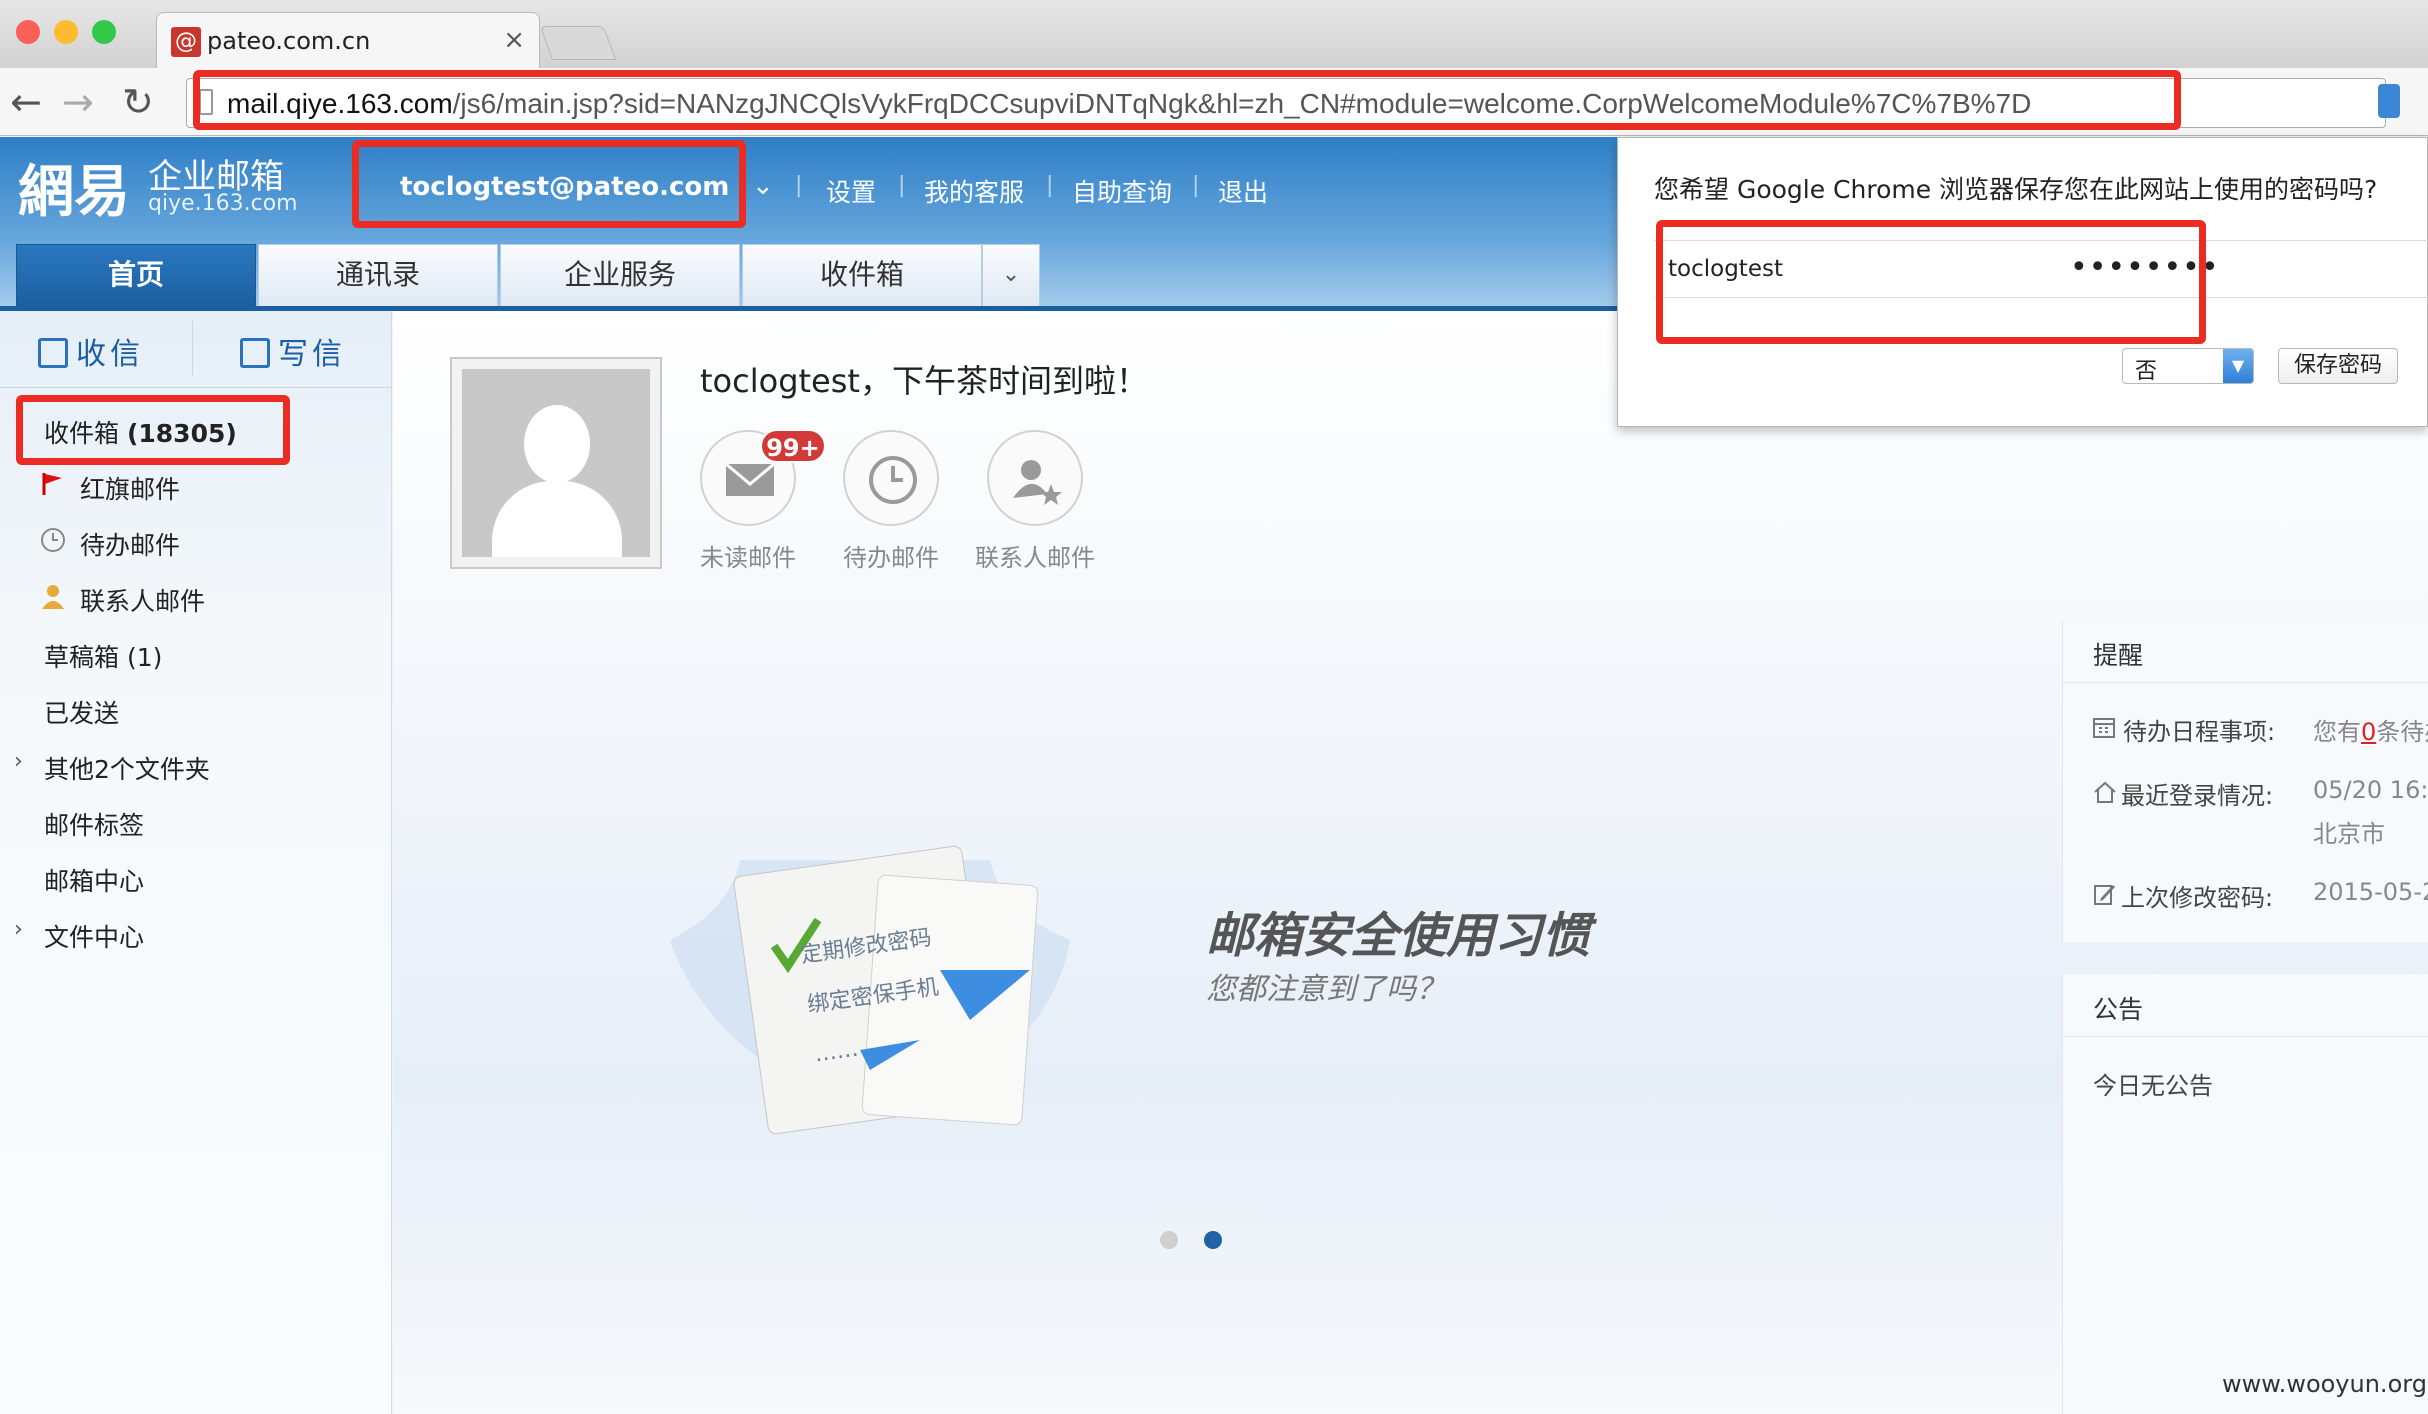  I want to click on link-customer-service: 我的客服, so click(974, 191).